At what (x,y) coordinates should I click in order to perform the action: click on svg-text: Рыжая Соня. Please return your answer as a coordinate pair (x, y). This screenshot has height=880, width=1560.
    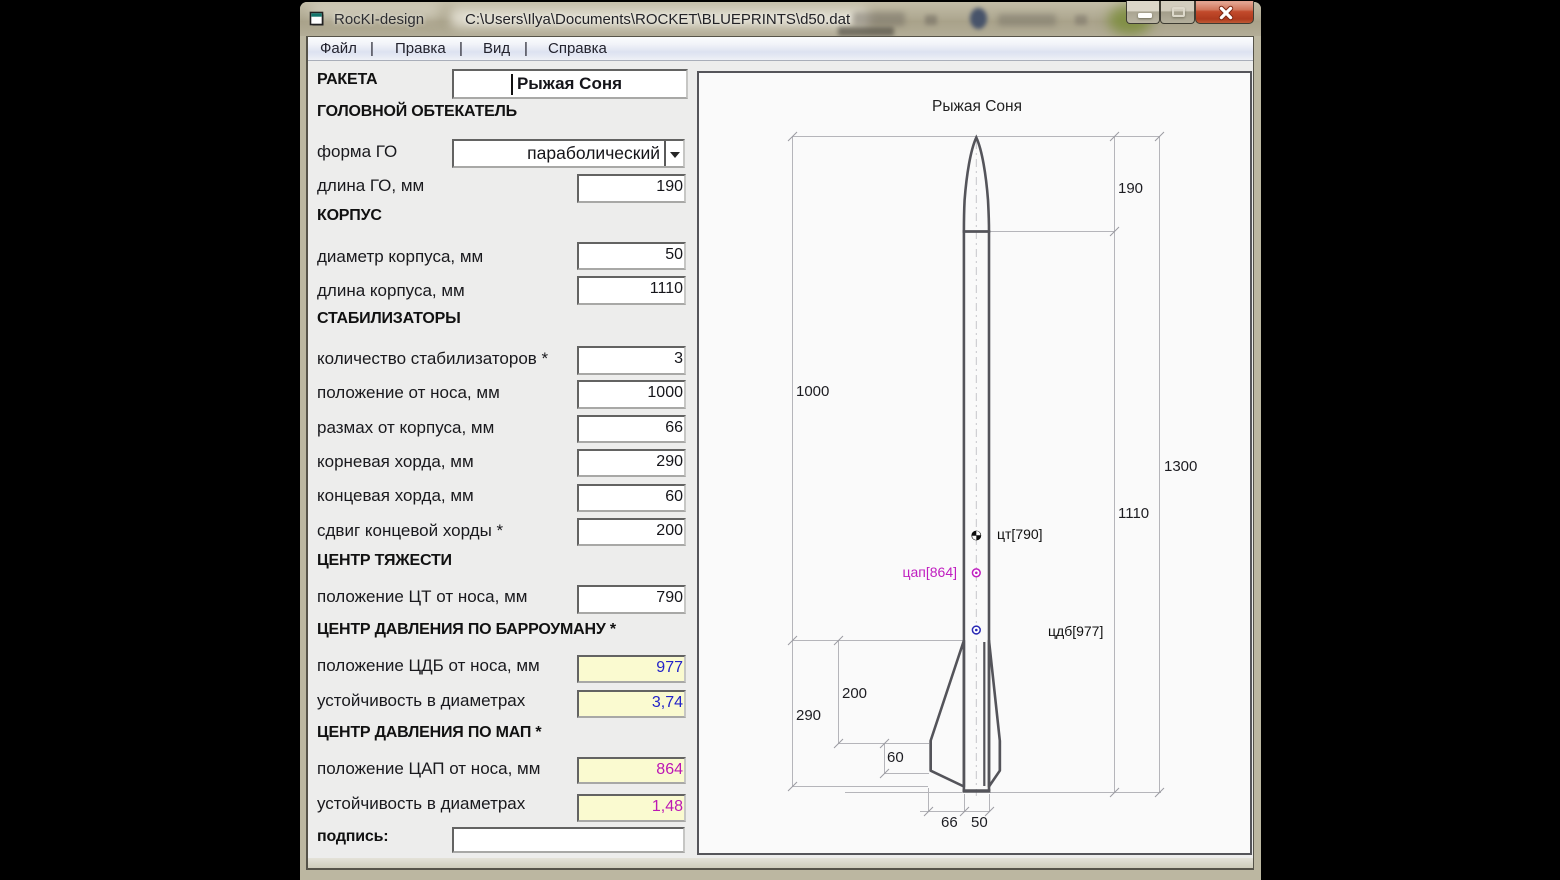
    Looking at the image, I should click on (977, 106).